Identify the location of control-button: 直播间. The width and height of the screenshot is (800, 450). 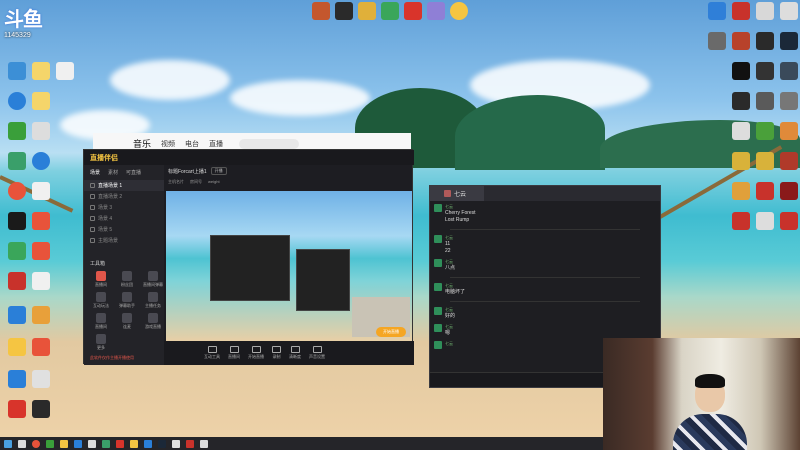
(234, 353).